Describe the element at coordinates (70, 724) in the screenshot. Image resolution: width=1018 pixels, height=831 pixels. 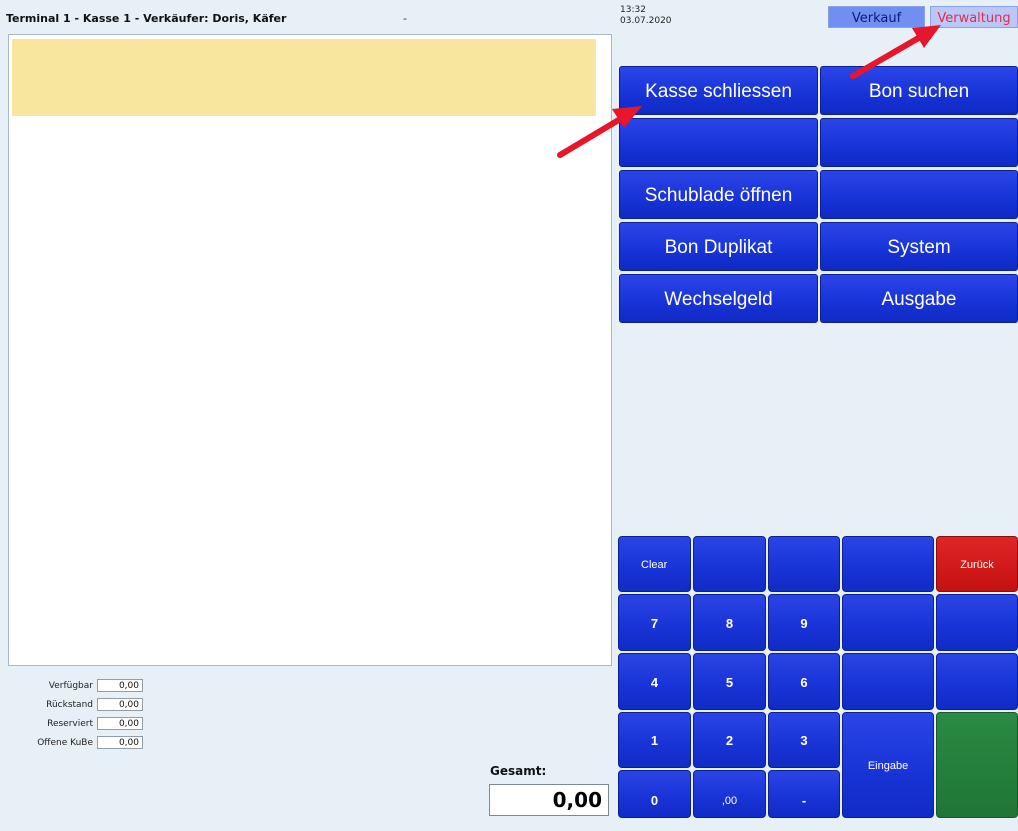
I see `reserved-label: Reserviert` at that location.